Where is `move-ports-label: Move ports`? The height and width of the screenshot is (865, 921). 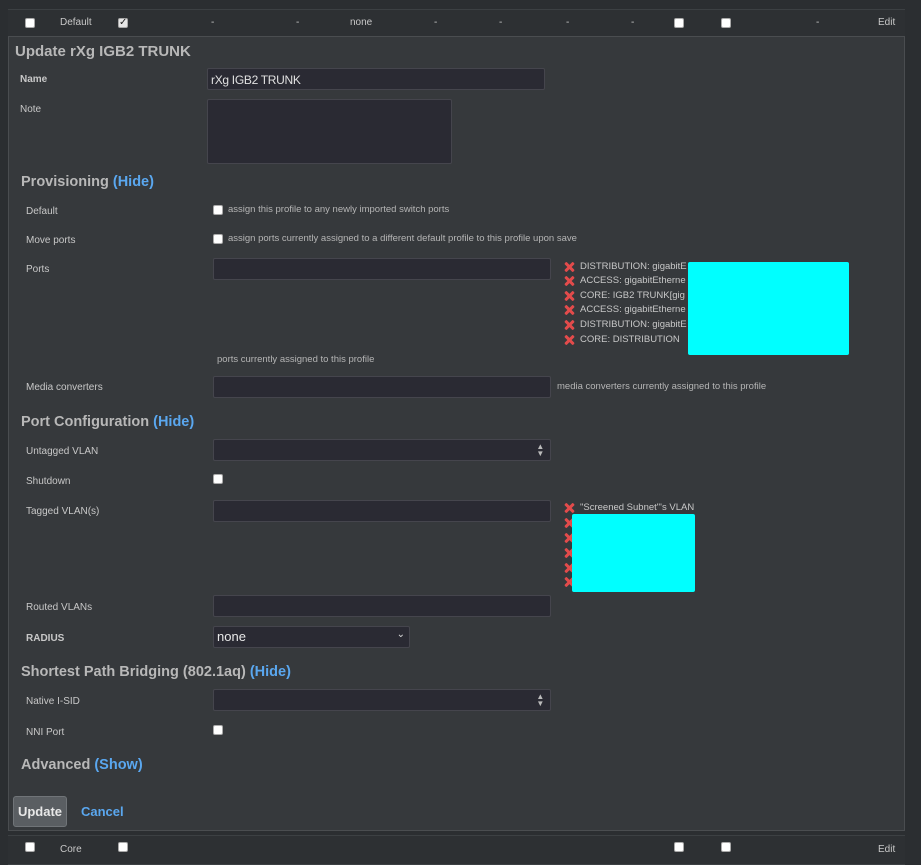 move-ports-label: Move ports is located at coordinates (51, 240).